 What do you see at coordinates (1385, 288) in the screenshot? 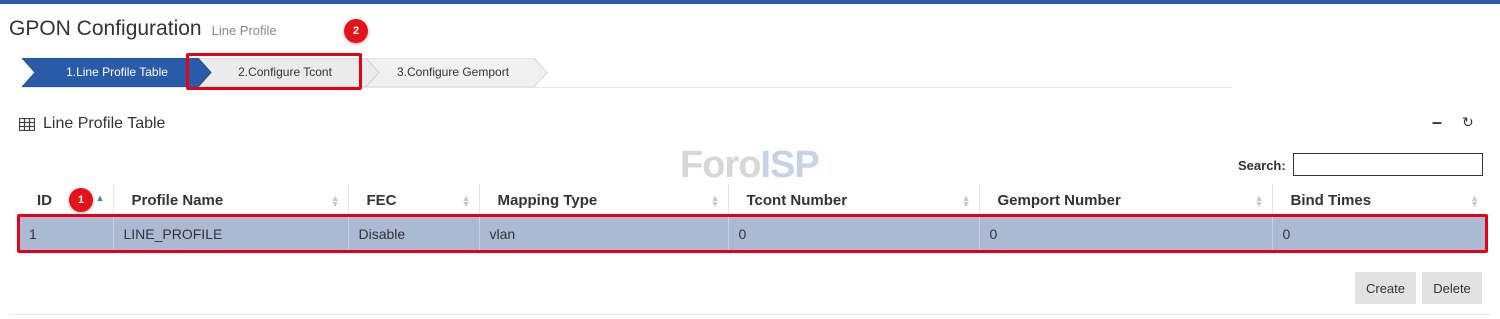
I see `create-button: Create` at bounding box center [1385, 288].